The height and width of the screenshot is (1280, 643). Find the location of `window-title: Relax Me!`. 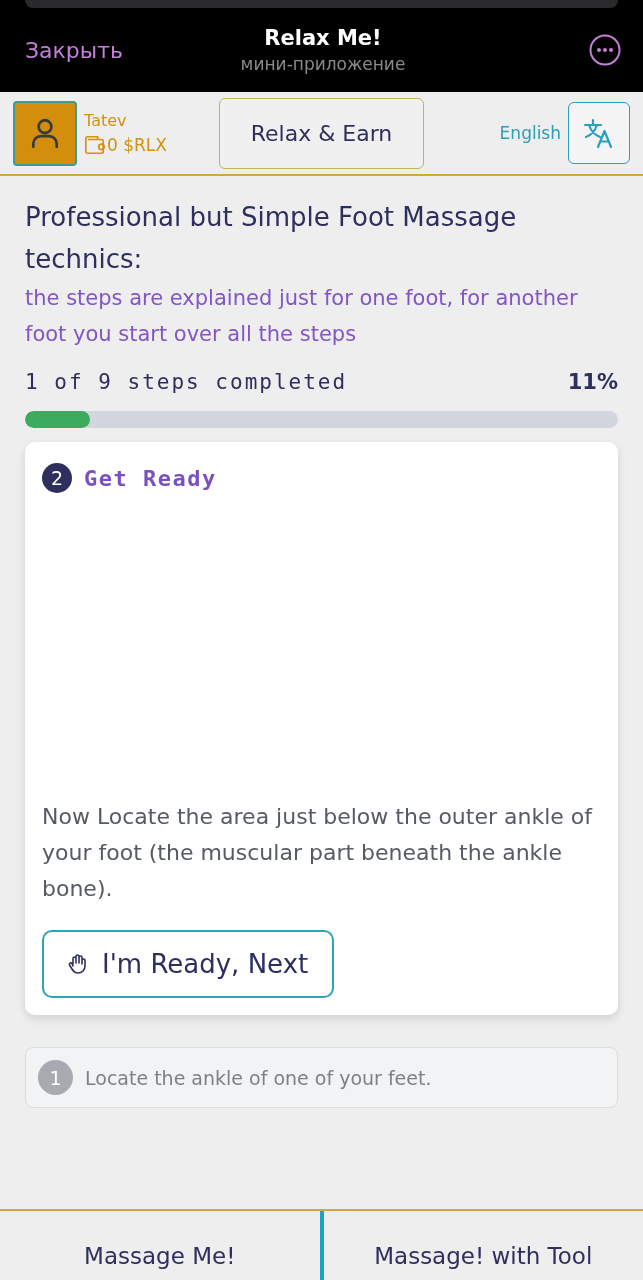

window-title: Relax Me! is located at coordinates (323, 38).